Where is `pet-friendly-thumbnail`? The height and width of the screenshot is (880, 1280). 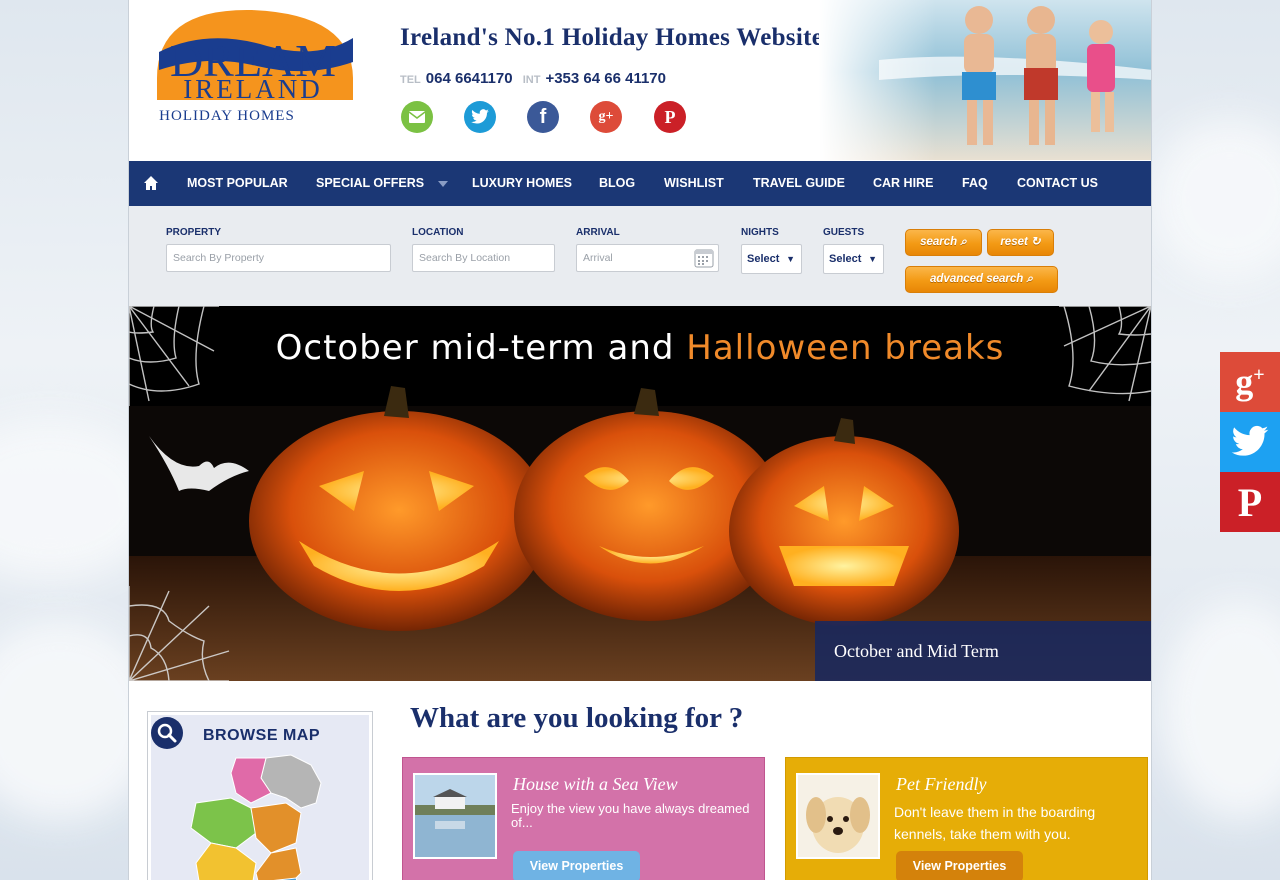
pet-friendly-thumbnail is located at coordinates (838, 816).